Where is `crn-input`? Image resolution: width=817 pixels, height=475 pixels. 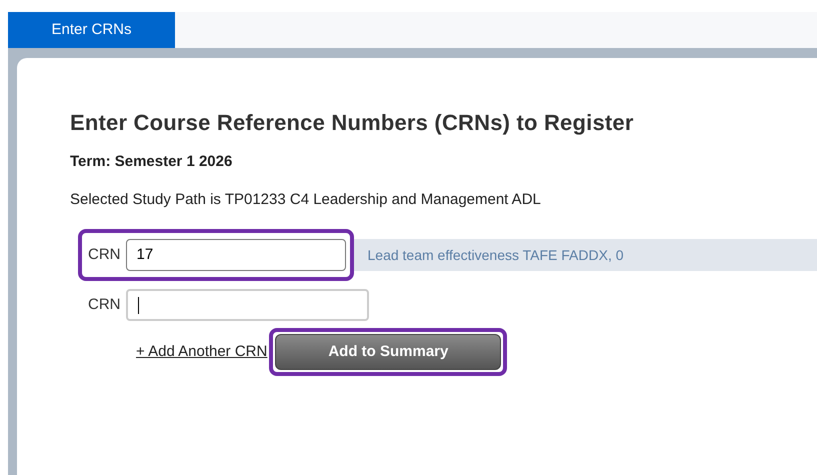
crn-input is located at coordinates (247, 305).